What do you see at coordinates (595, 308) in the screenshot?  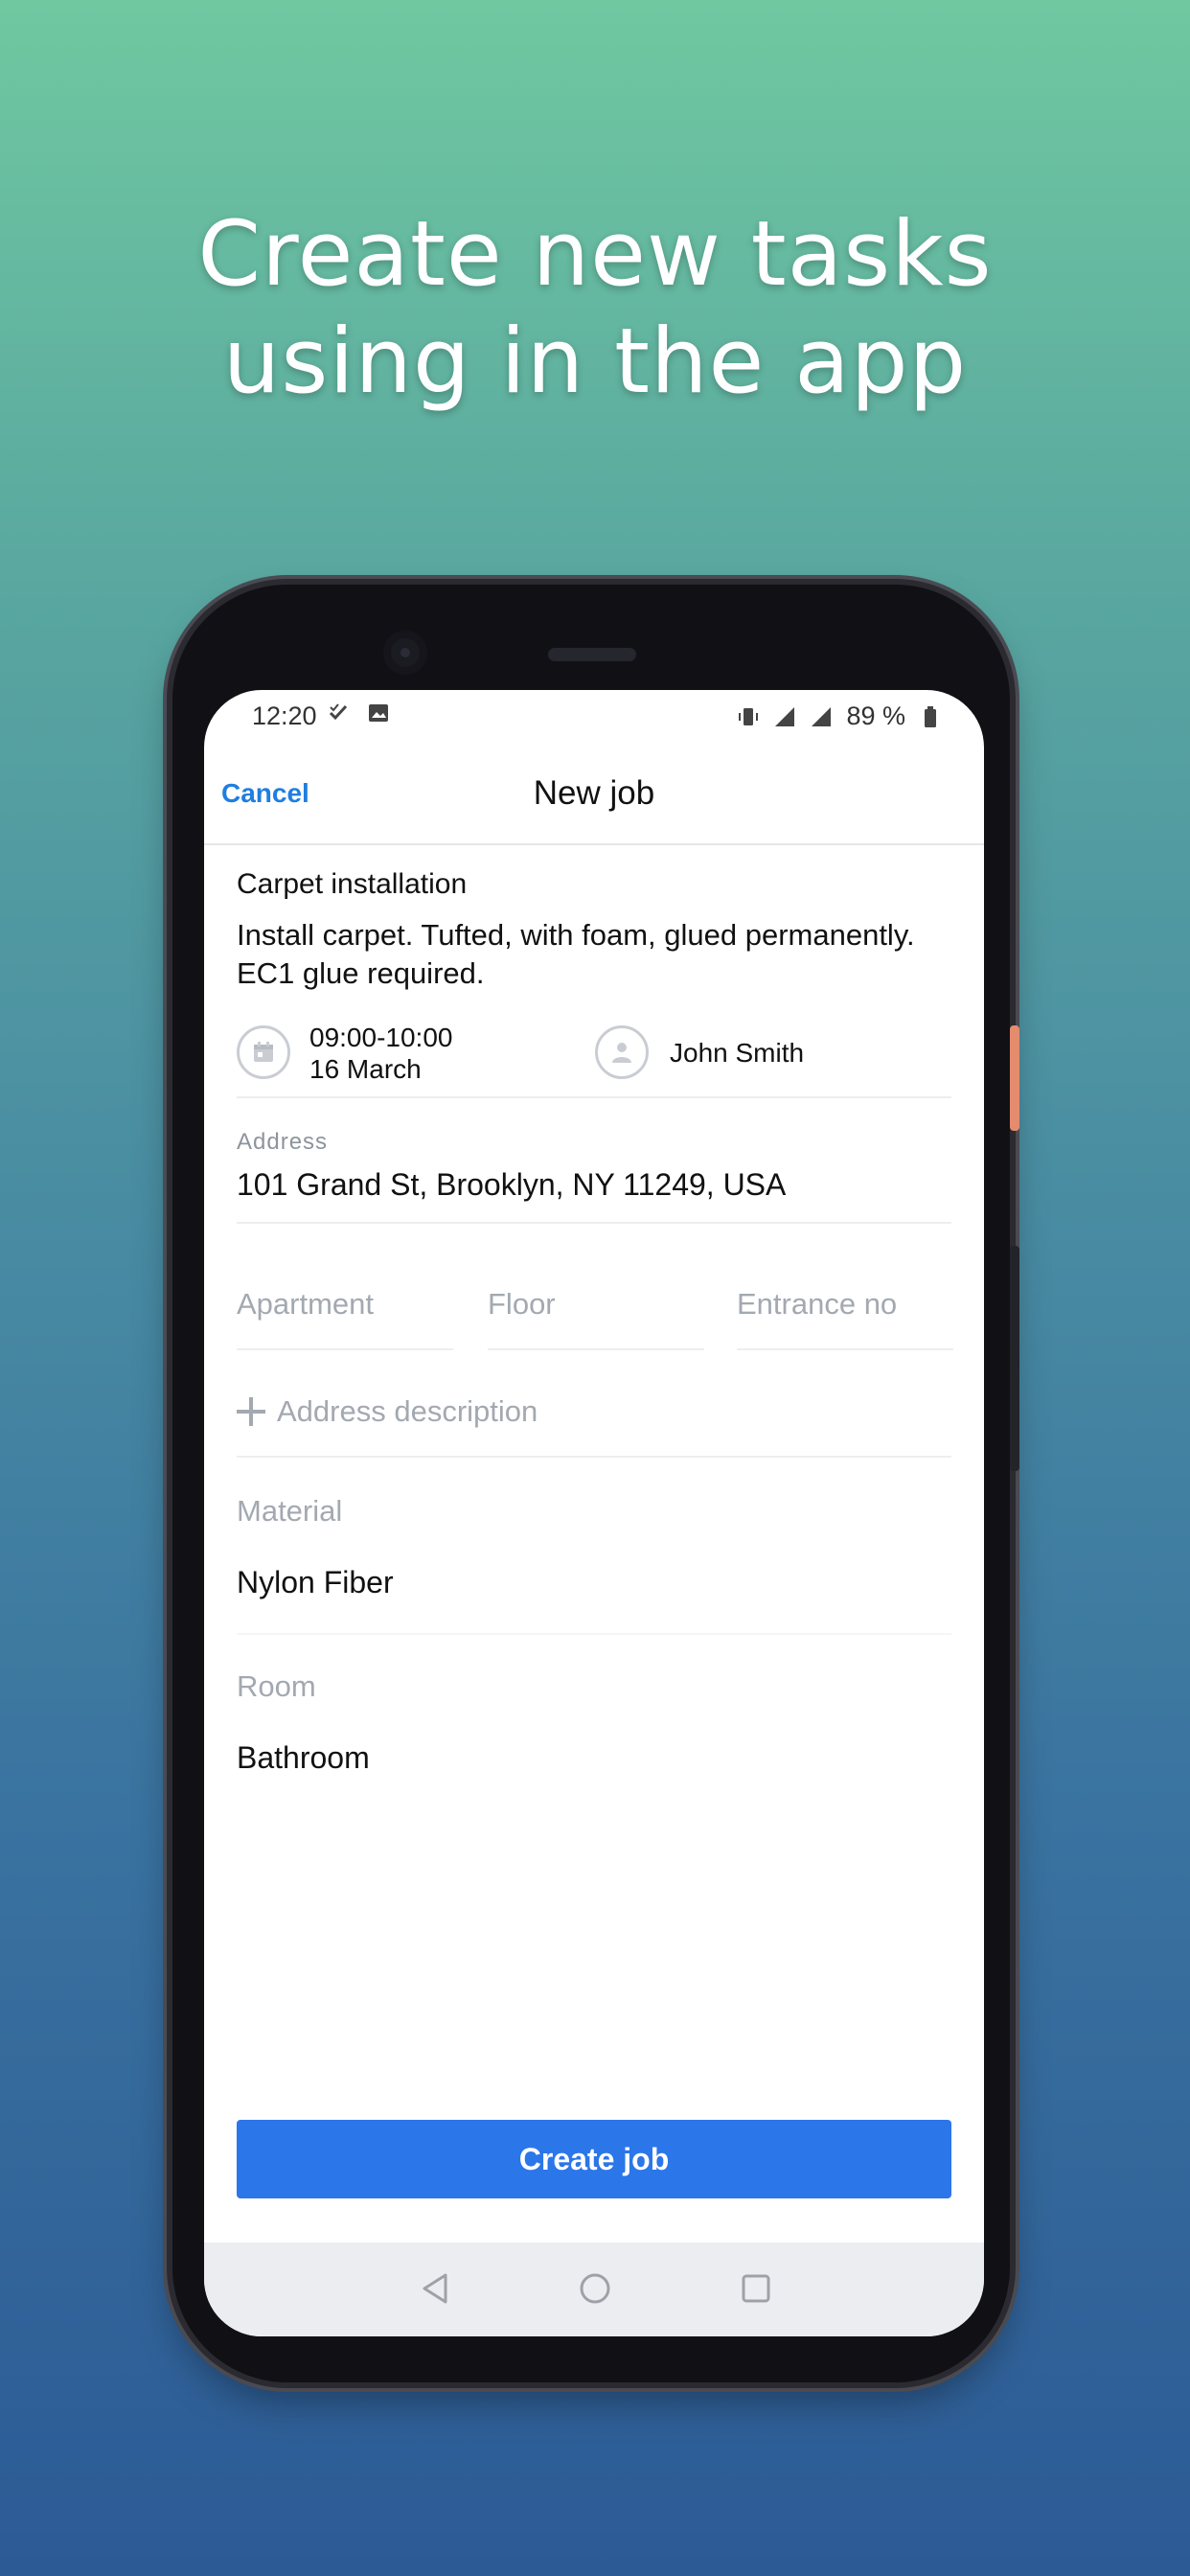 I see `promo-headline: Create new tasks using in the app` at bounding box center [595, 308].